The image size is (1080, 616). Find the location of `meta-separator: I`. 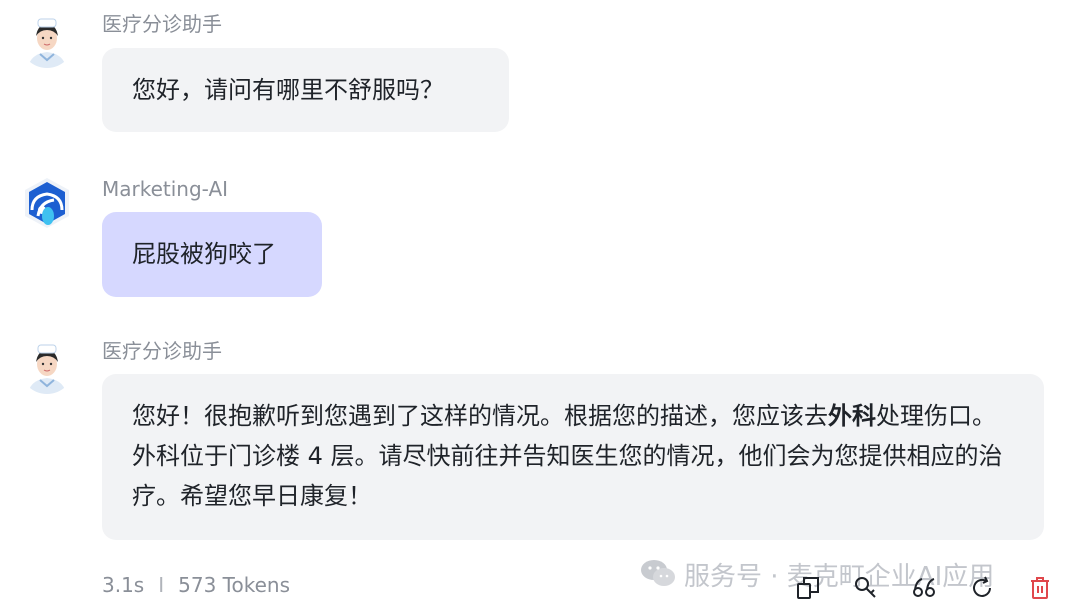

meta-separator: I is located at coordinates (161, 585).